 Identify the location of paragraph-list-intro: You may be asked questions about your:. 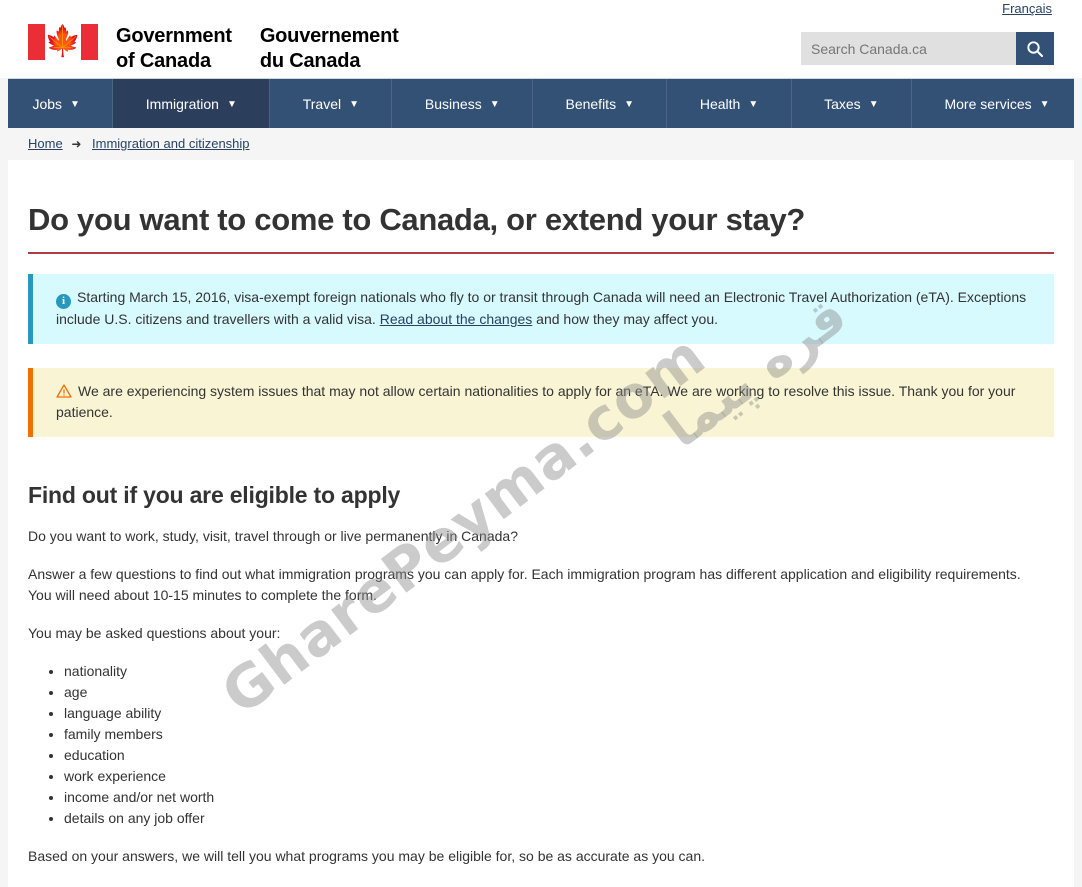
(154, 633).